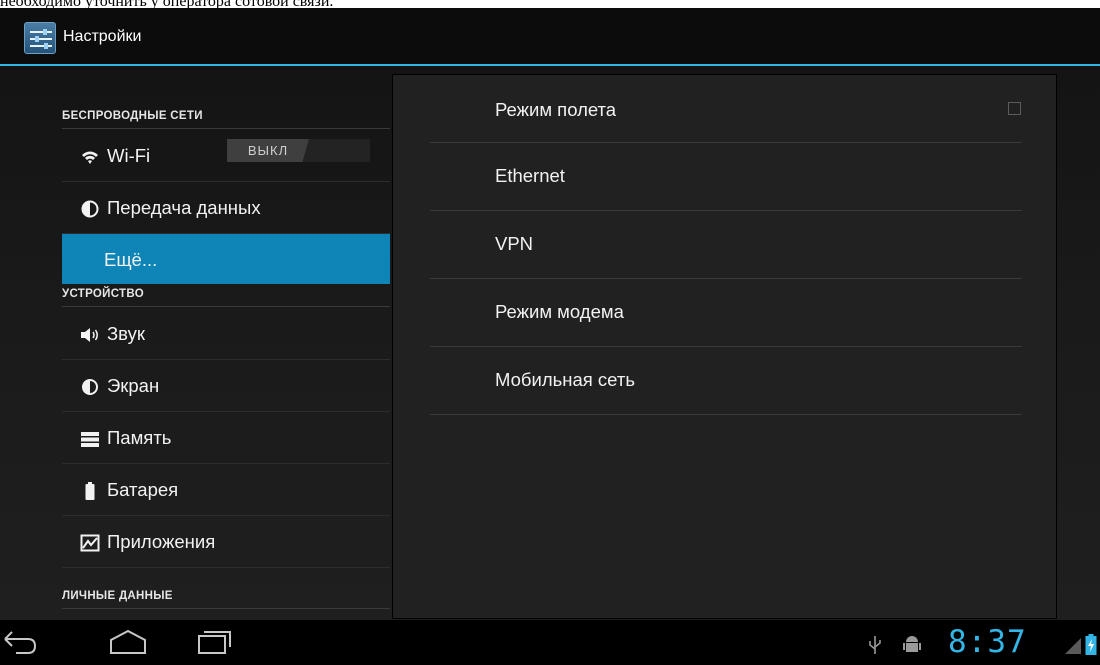  Describe the element at coordinates (268, 150) in the screenshot. I see `wifi-toggle-off: ВЫКЛ` at that location.